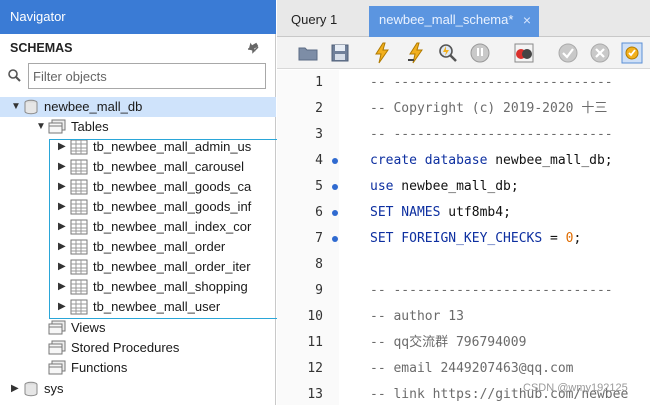 The width and height of the screenshot is (650, 405). I want to click on line-number: 2, so click(319, 108).